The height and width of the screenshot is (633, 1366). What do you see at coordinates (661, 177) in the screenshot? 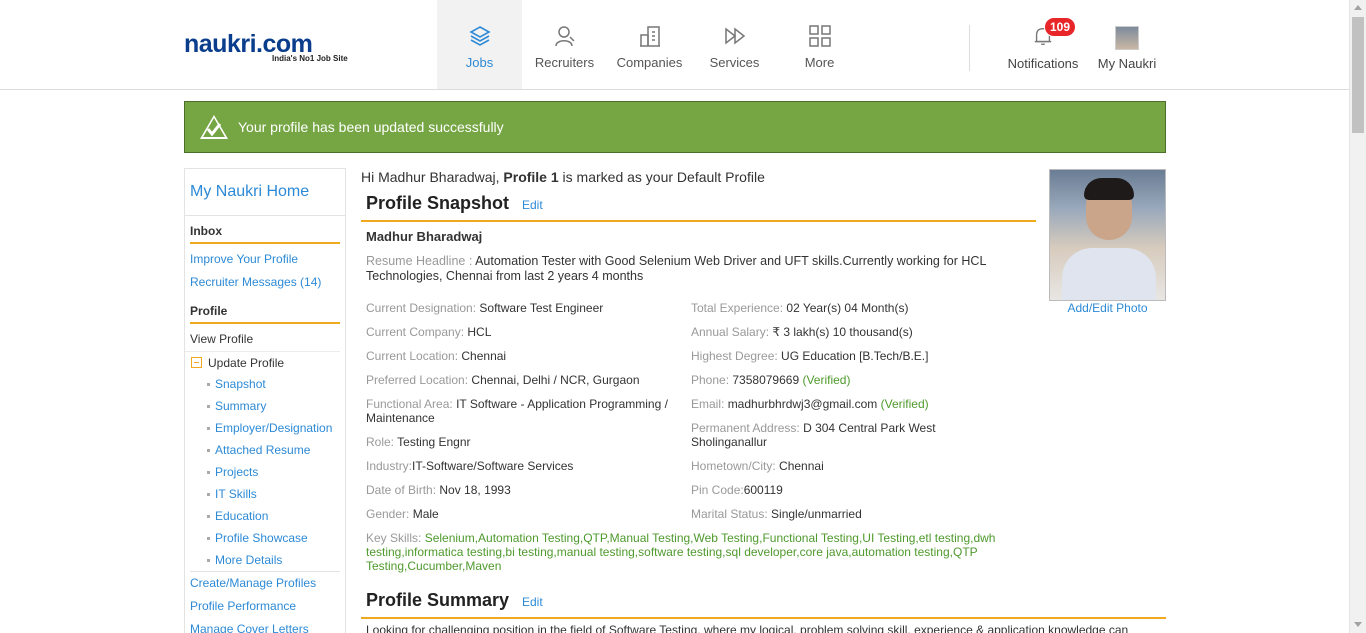
I see `greeting-suffix: is marked as your Default Profile` at bounding box center [661, 177].